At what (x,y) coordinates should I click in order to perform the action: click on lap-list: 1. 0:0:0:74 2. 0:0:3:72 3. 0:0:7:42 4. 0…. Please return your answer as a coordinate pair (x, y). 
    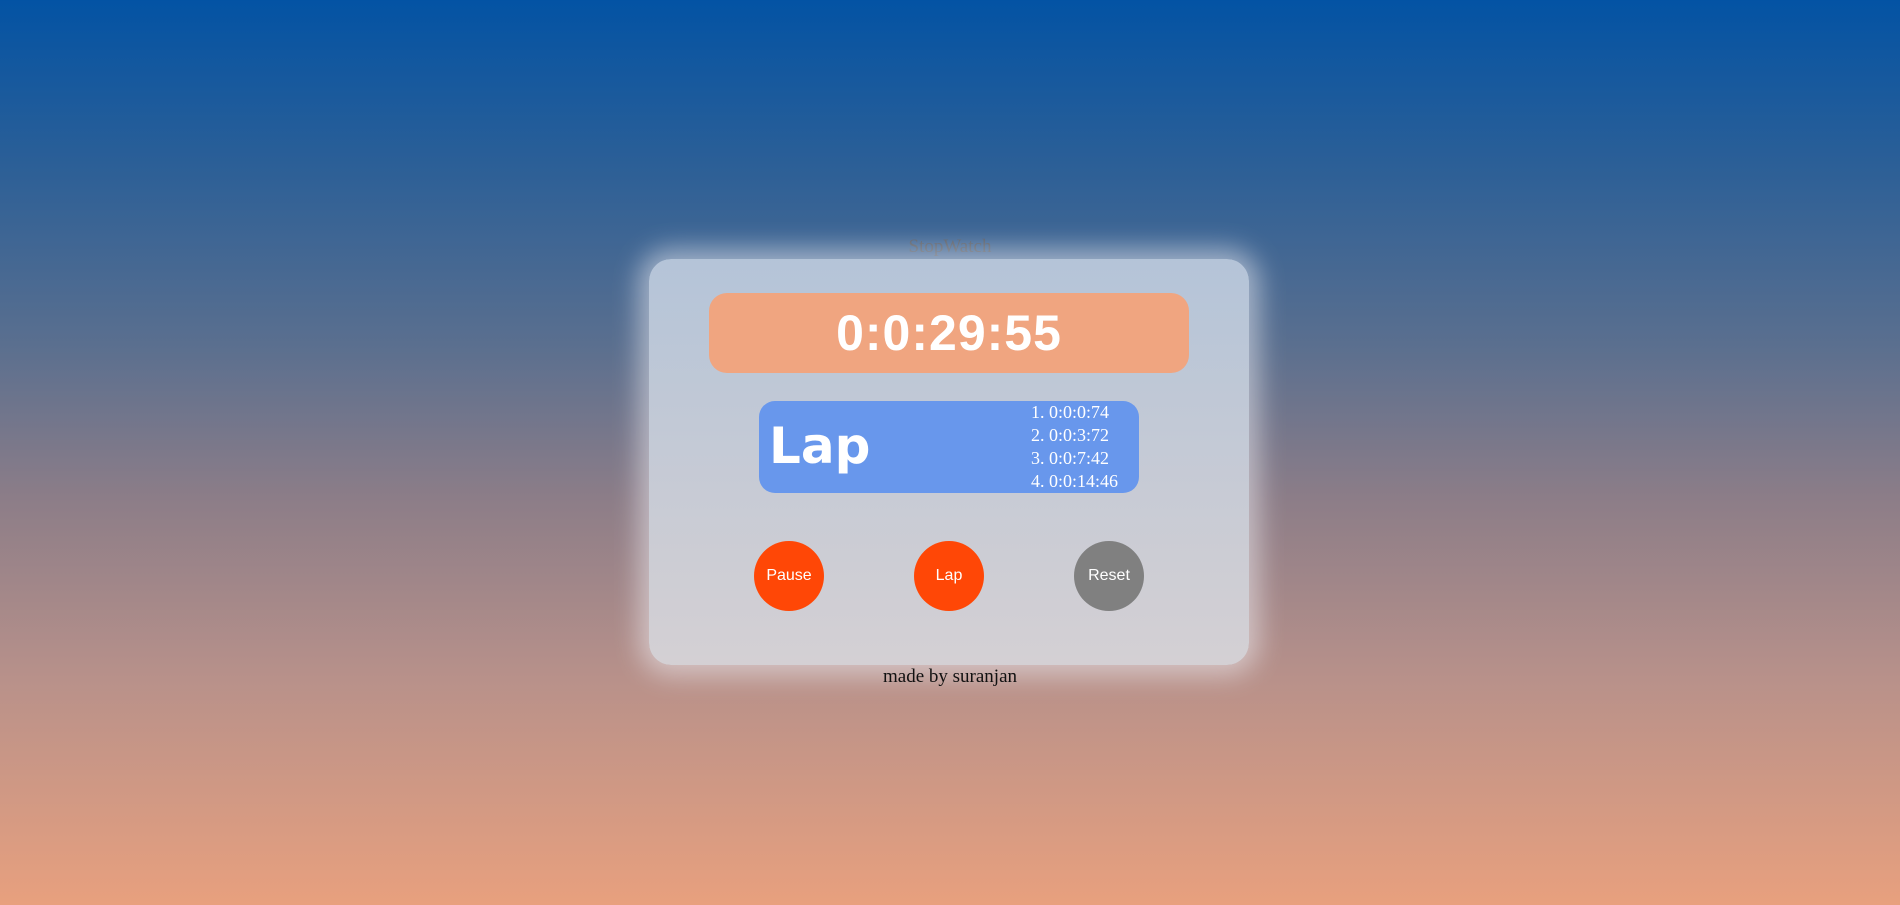
    Looking at the image, I should click on (1074, 447).